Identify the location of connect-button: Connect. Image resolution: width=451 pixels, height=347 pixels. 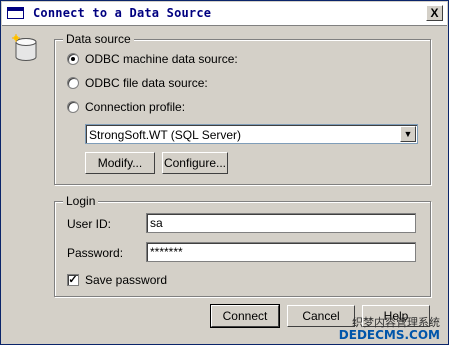
(245, 316).